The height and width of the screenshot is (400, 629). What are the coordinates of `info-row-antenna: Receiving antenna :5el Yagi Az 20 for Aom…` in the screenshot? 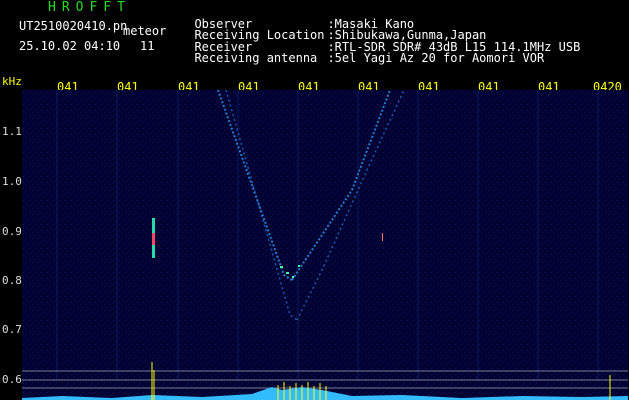 It's located at (362, 52).